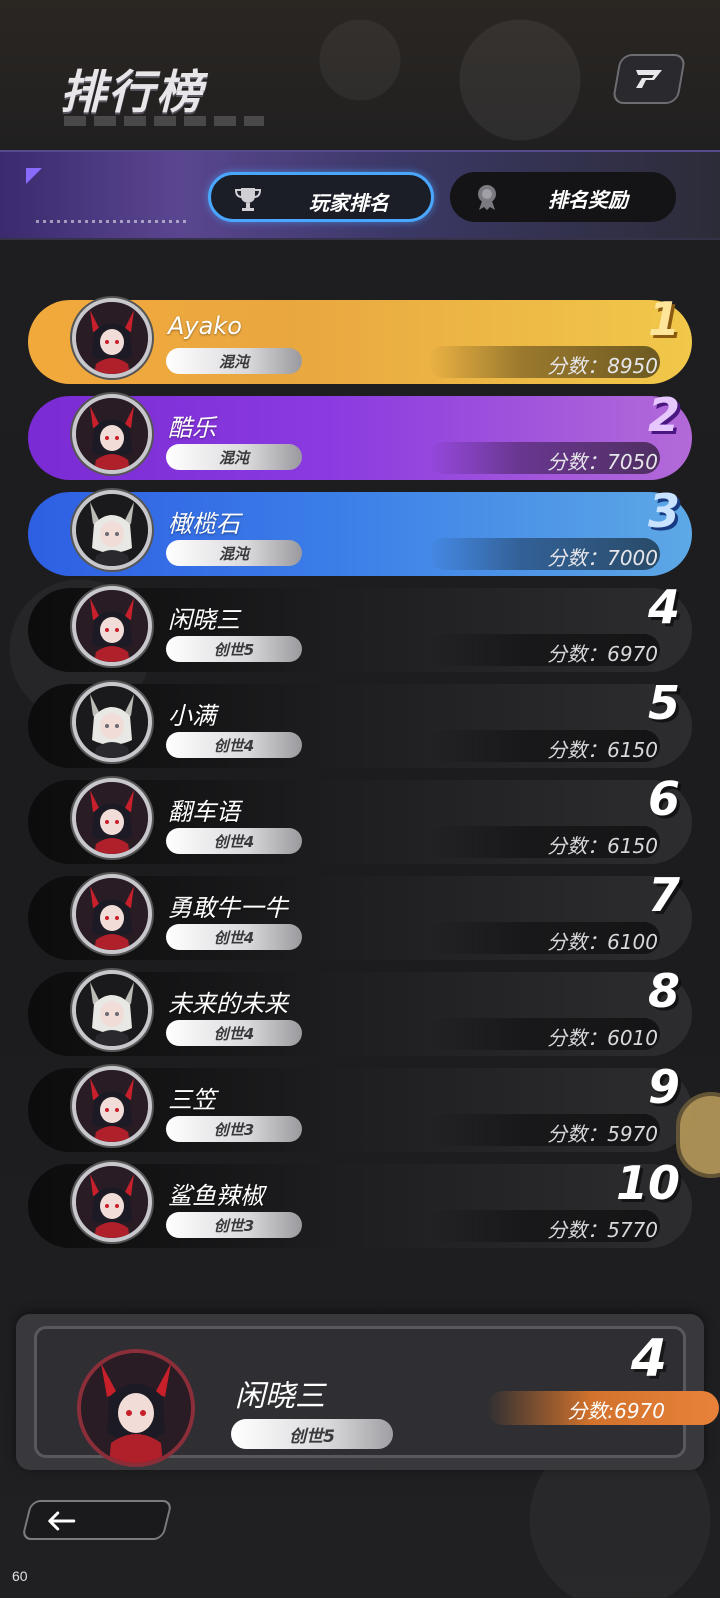  I want to click on player-name: 翻车语, so click(204, 812).